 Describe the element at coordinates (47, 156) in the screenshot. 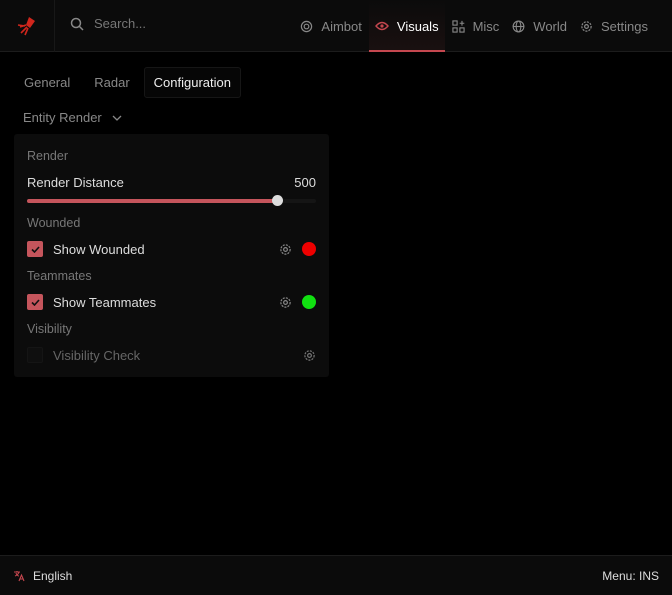

I see `section-render: Render` at that location.